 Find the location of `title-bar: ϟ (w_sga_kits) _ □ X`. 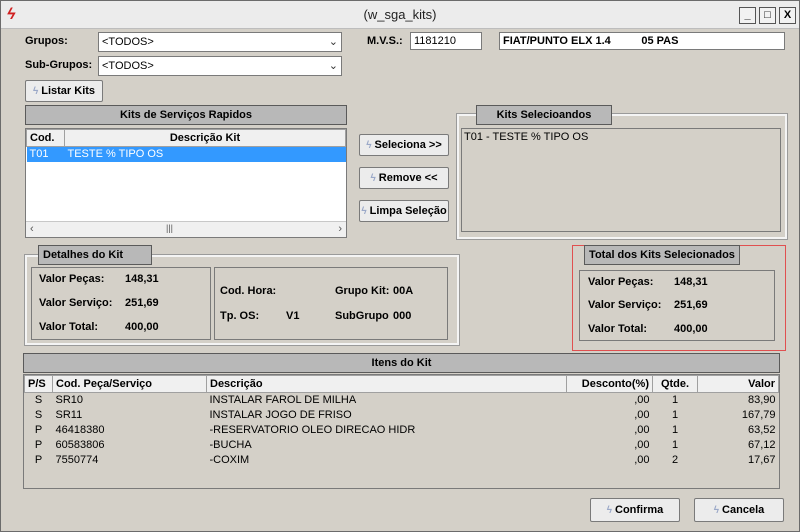

title-bar: ϟ (w_sga_kits) _ □ X is located at coordinates (400, 15).